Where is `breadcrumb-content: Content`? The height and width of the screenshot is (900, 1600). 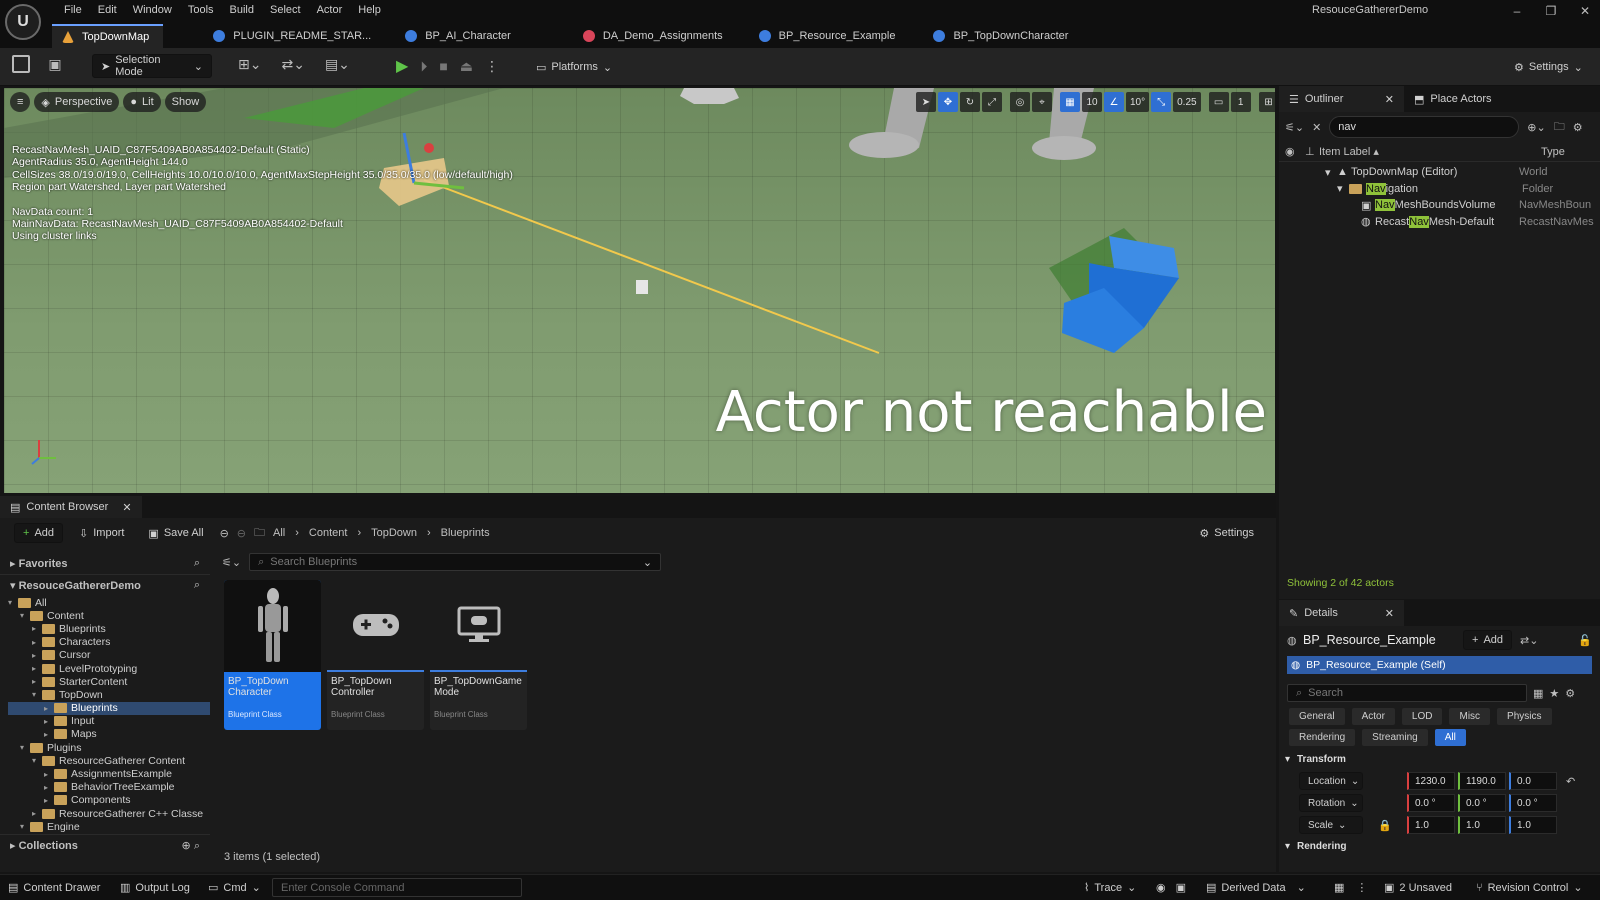 breadcrumb-content: Content is located at coordinates (328, 533).